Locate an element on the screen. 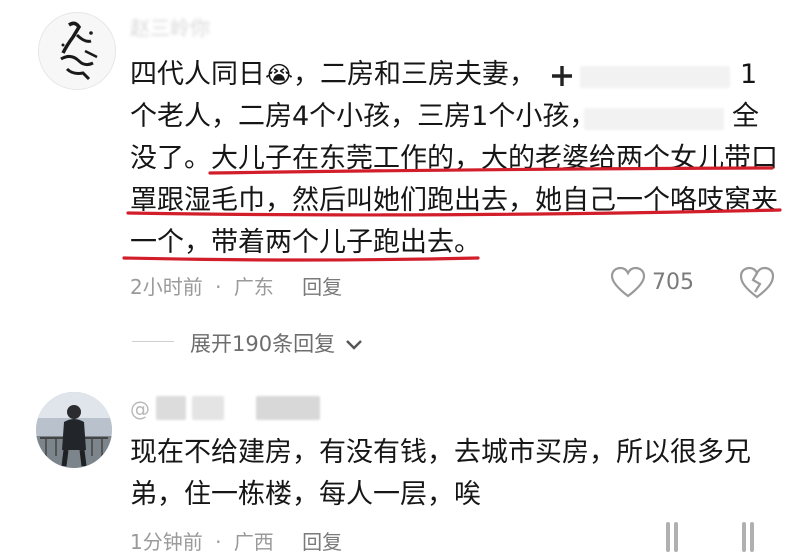 Image resolution: width=812 pixels, height=555 pixels. comment1-reply-button: 回复 is located at coordinates (322, 287).